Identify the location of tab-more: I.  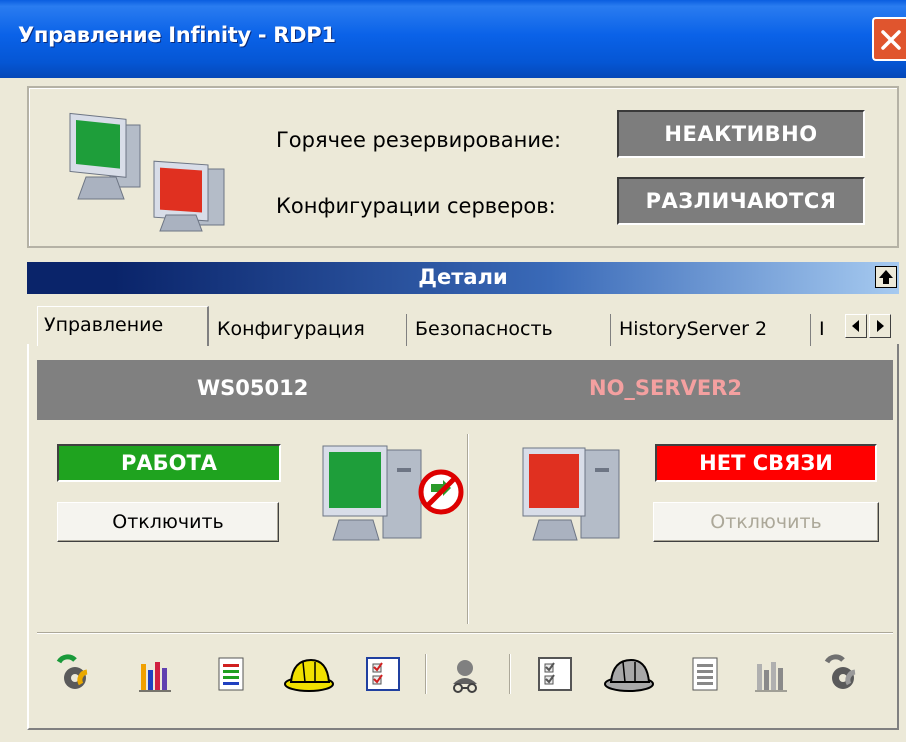
(828, 330).